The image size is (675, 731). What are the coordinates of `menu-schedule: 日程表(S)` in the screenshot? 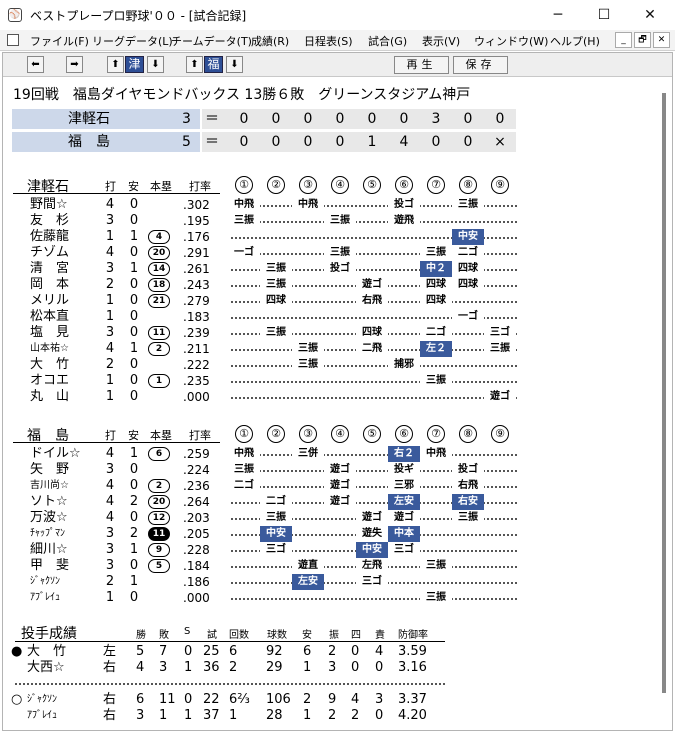 It's located at (328, 41).